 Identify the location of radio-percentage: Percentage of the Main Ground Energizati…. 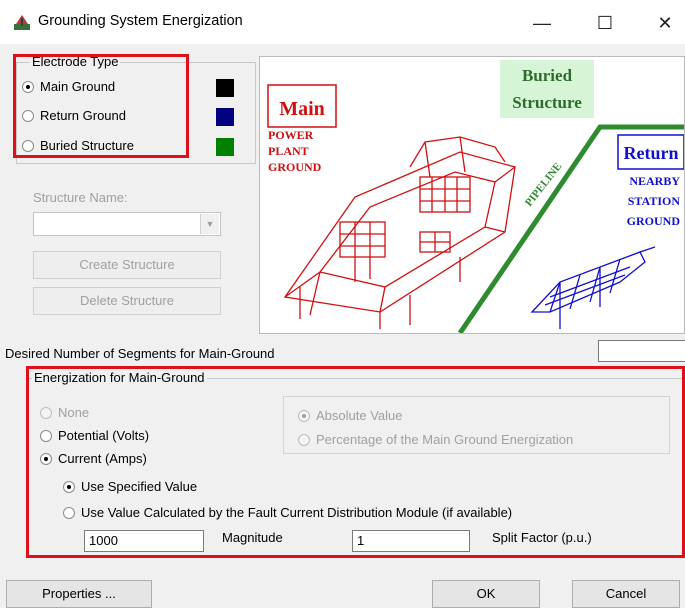
(435, 439).